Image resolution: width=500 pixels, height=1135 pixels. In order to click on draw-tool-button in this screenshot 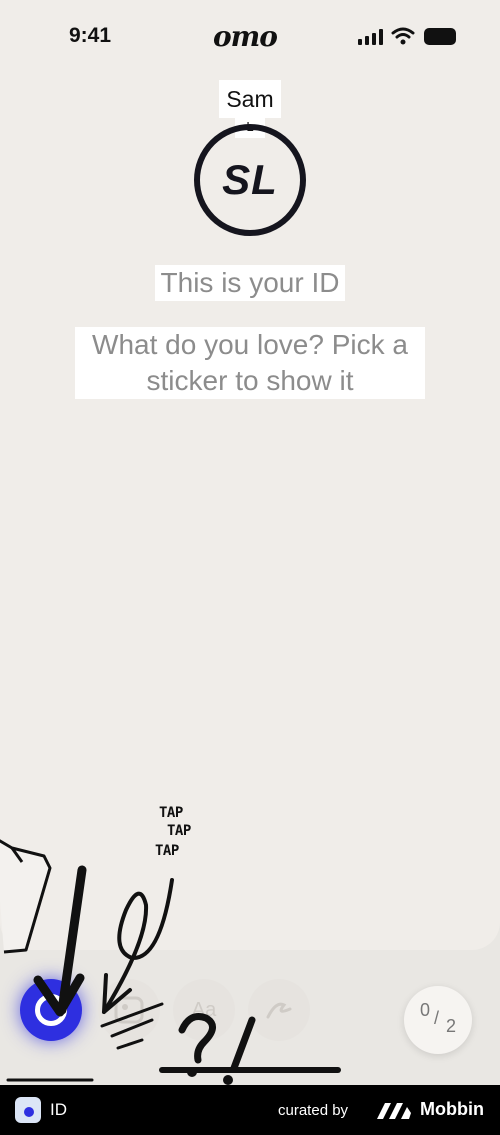, I will do `click(279, 1010)`.